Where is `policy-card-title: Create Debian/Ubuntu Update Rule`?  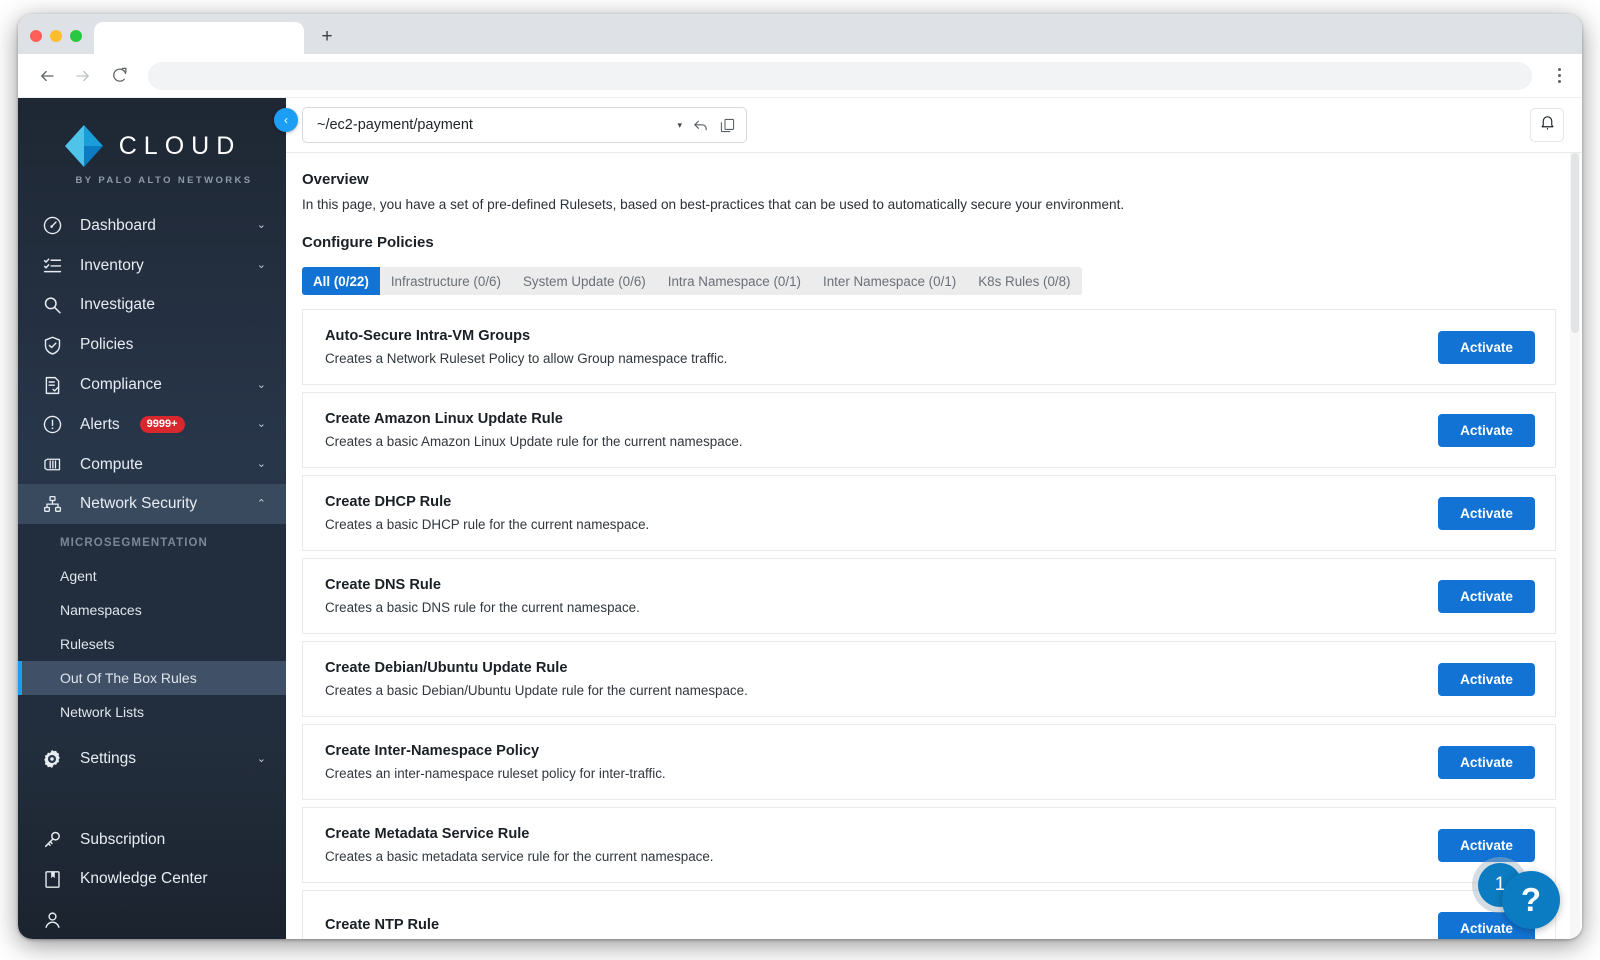
policy-card-title: Create Debian/Ubuntu Update Rule is located at coordinates (446, 668).